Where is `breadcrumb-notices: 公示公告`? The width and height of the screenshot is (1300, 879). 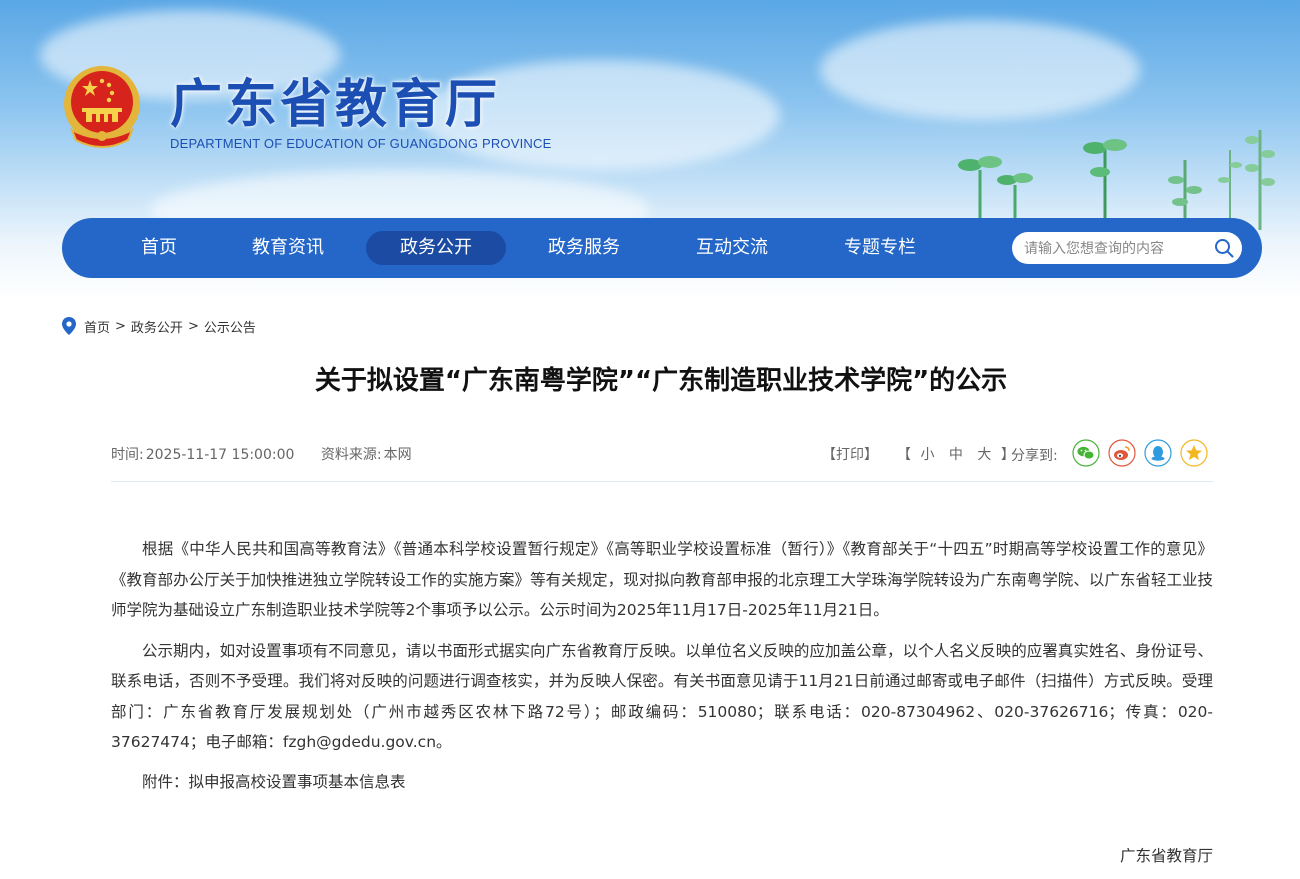
breadcrumb-notices: 公示公告 is located at coordinates (230, 326).